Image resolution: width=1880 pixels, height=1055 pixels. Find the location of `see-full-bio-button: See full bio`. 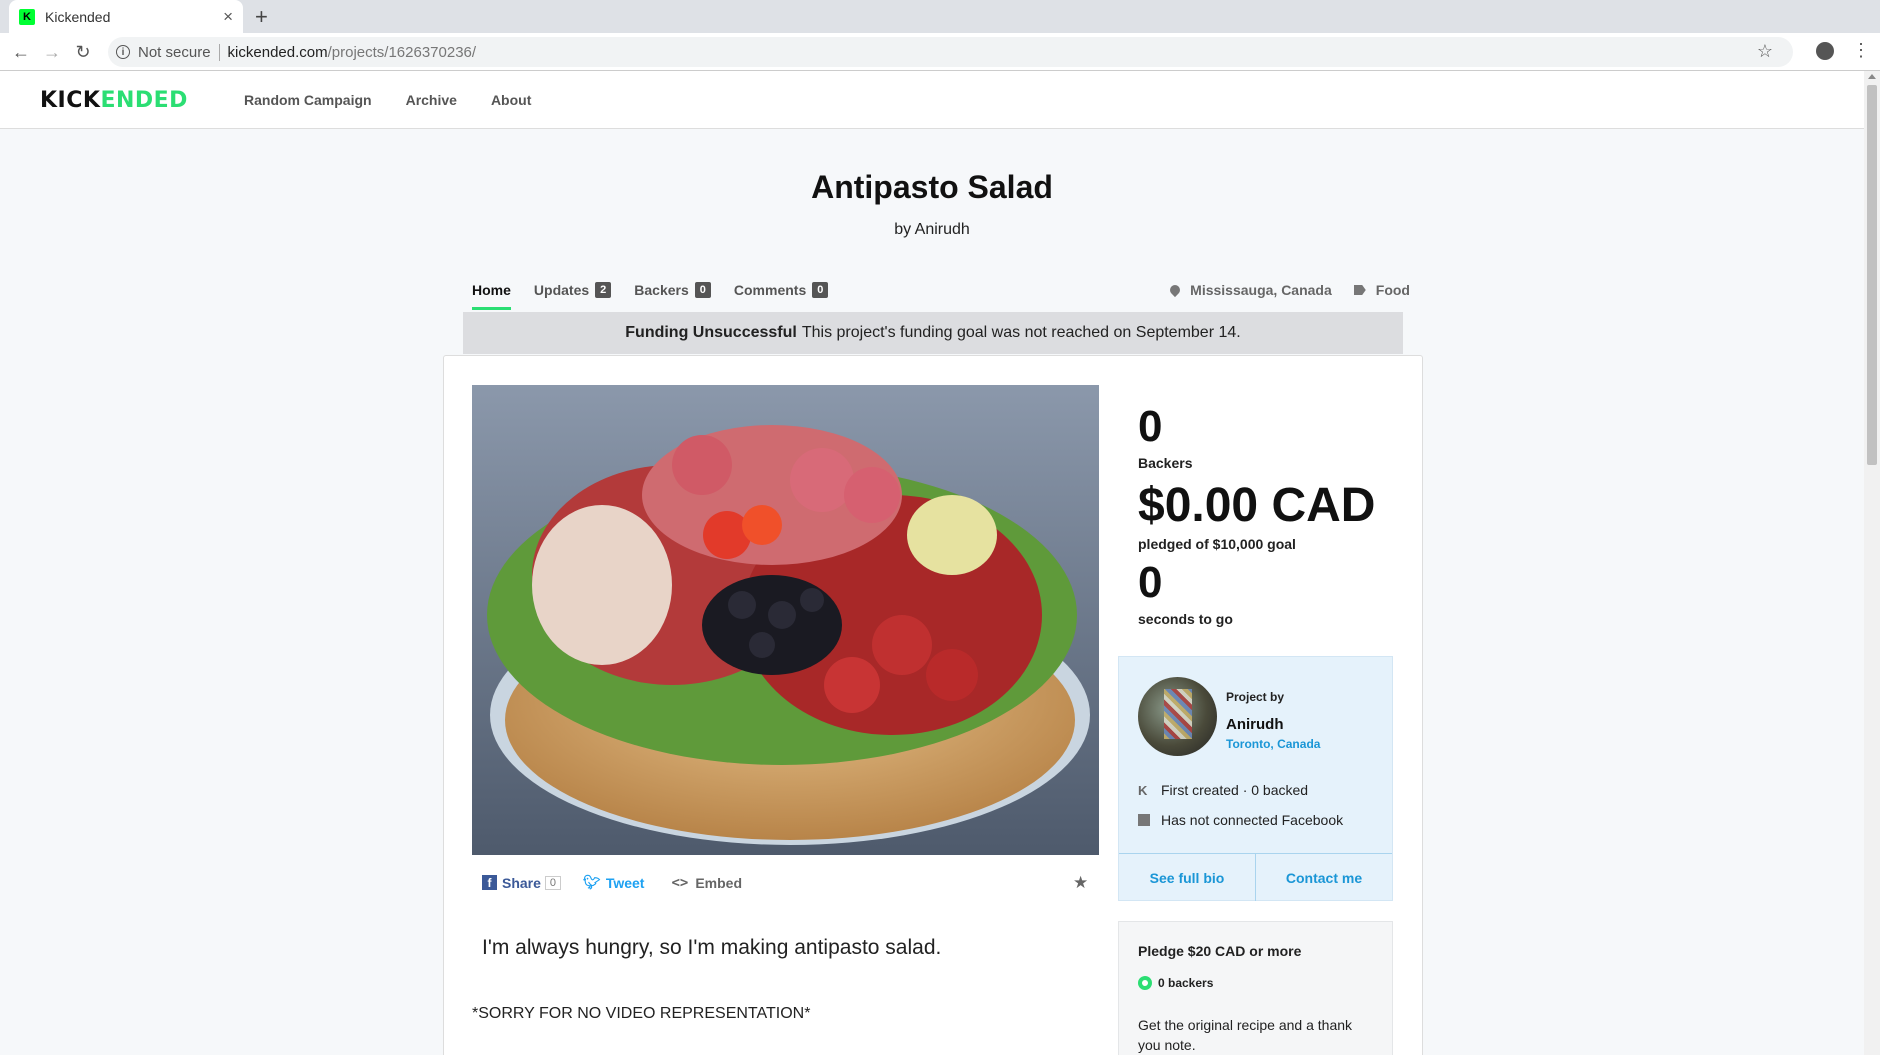

see-full-bio-button: See full bio is located at coordinates (1187, 877).